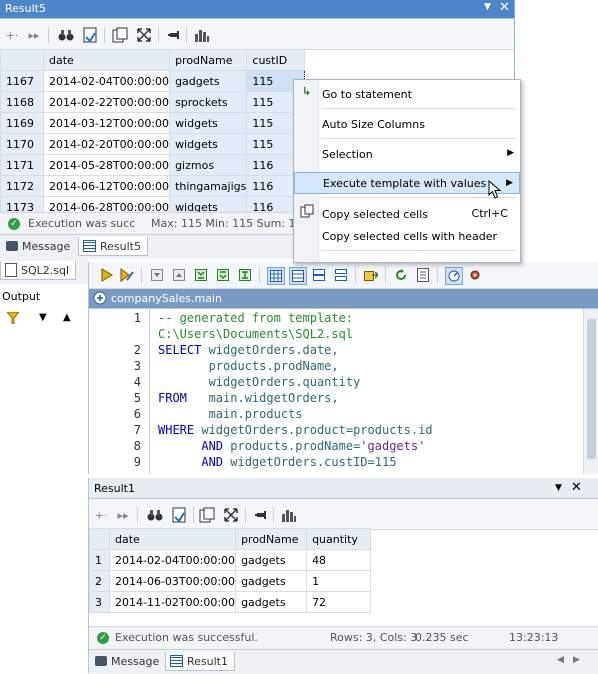  I want to click on code-line: C:\Users\Documents\SQL2.sql, so click(255, 334).